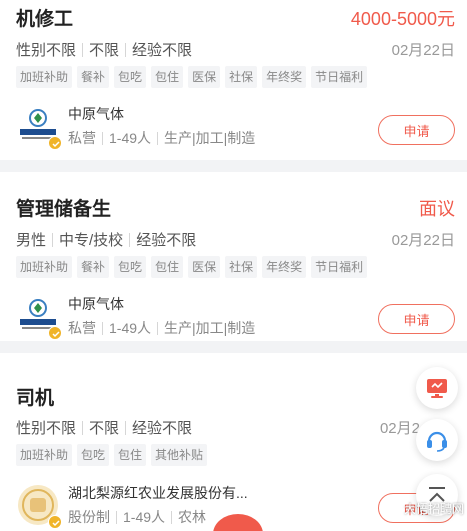 Image resolution: width=467 pixels, height=531 pixels. I want to click on monitor-icon, so click(437, 388).